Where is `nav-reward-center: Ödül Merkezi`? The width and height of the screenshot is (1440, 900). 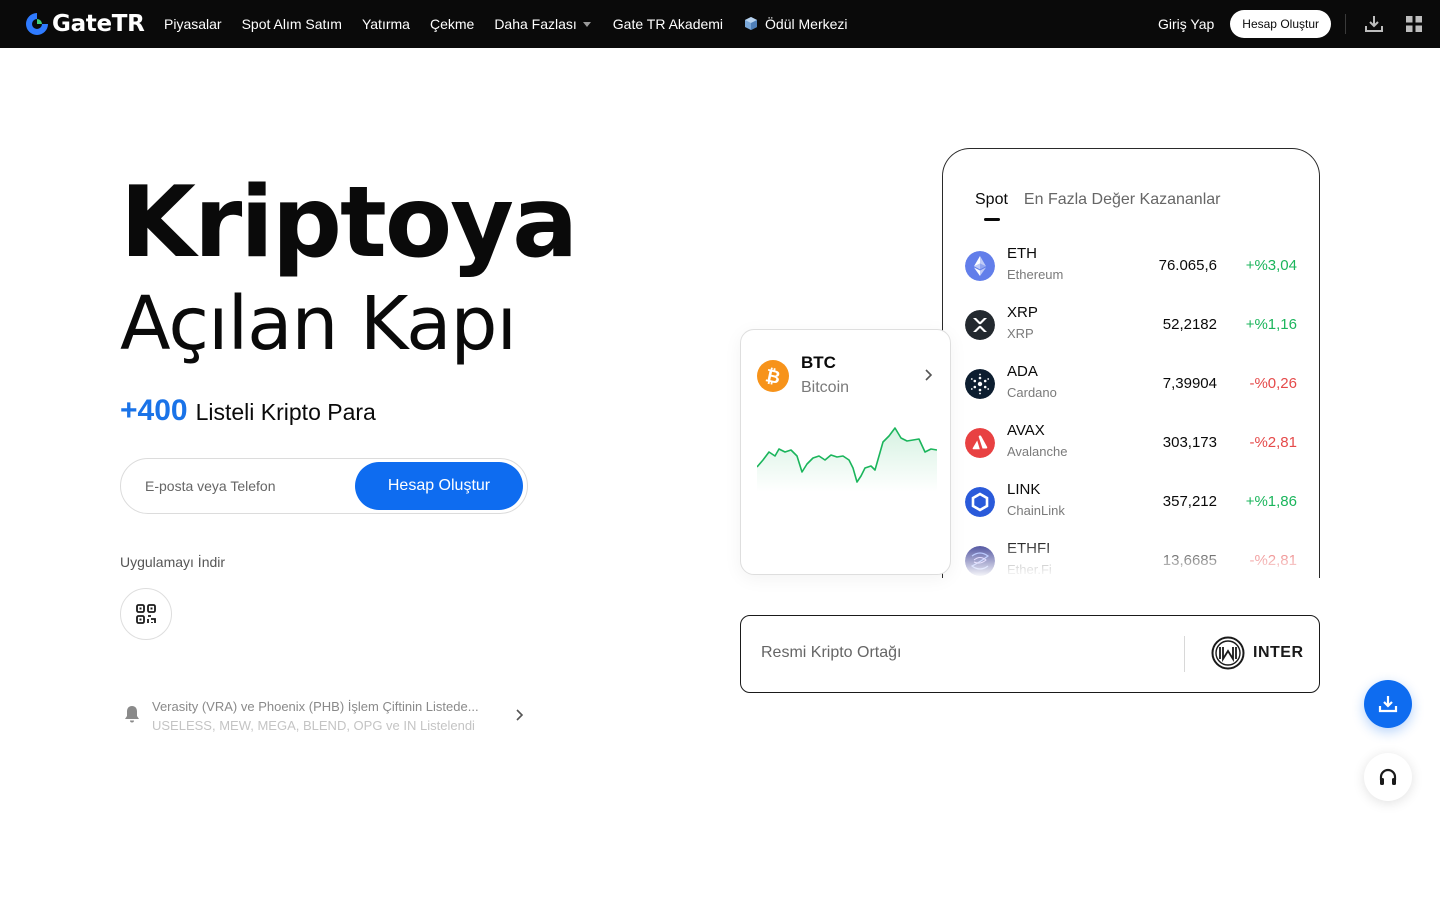 nav-reward-center: Ödül Merkezi is located at coordinates (795, 24).